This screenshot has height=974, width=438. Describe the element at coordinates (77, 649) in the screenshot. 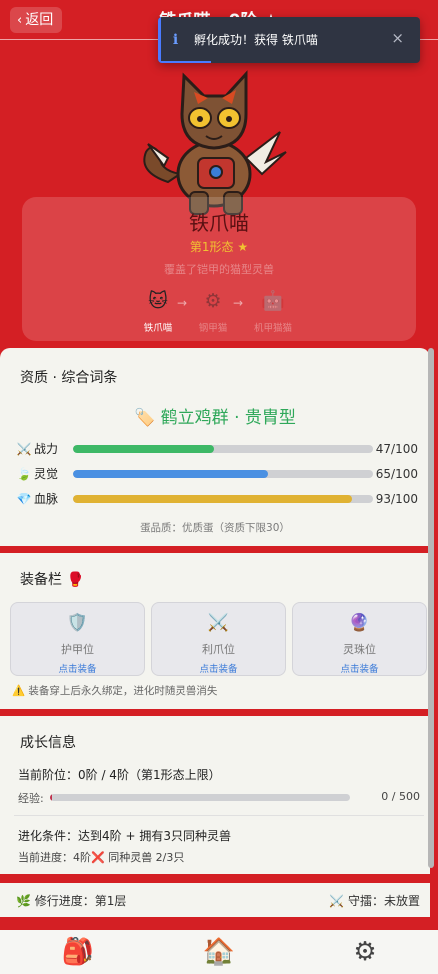

I see `slot-name: 护甲位` at that location.